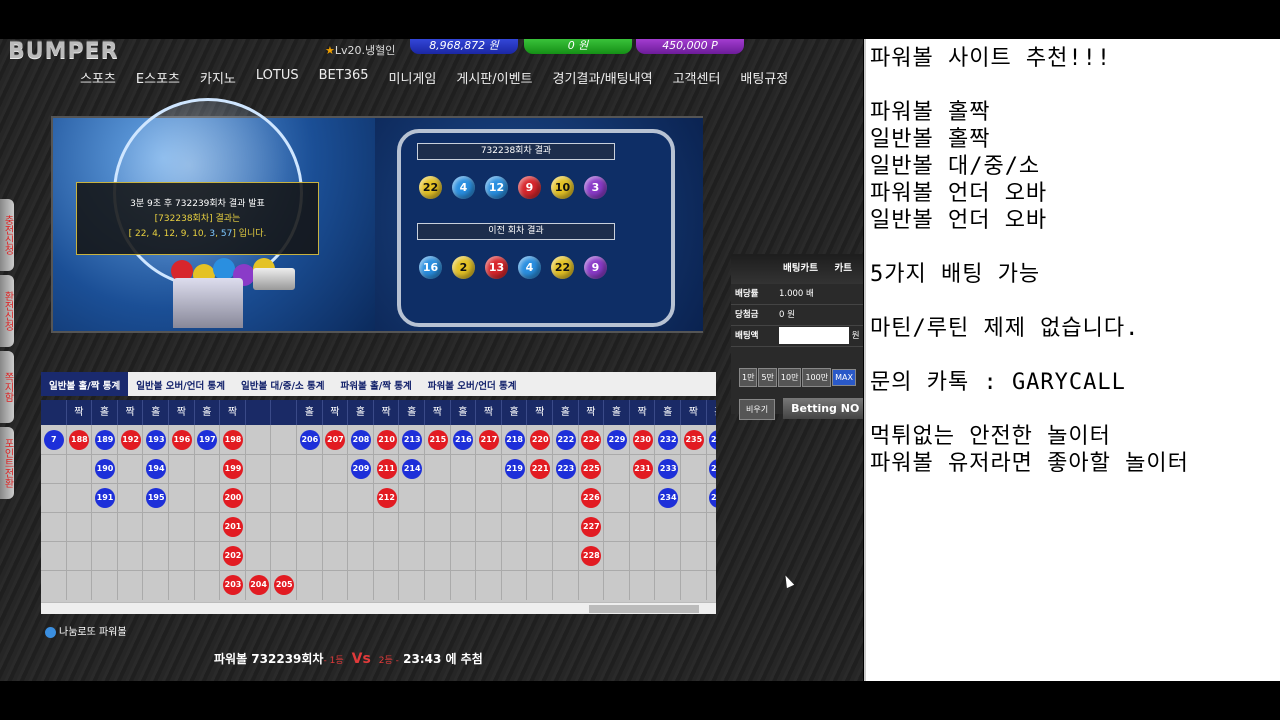  What do you see at coordinates (63, 51) in the screenshot?
I see `site-logo: BUMPER` at bounding box center [63, 51].